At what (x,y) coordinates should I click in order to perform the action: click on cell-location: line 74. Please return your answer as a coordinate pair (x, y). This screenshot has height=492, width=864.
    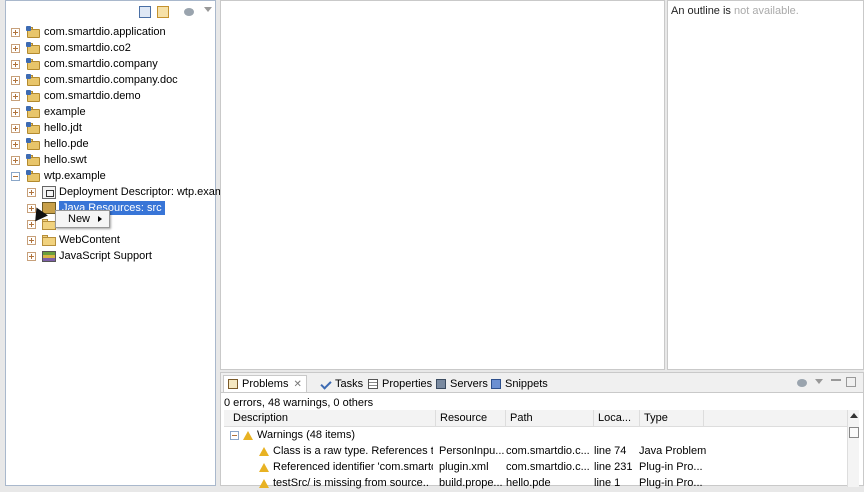
    Looking at the image, I should click on (610, 451).